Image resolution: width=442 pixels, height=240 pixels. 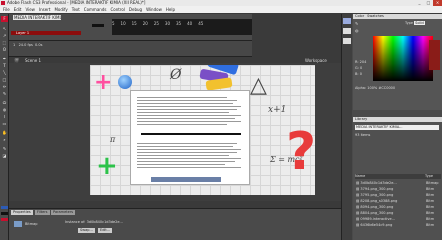 I want to click on alpha-value: 100%, so click(x=372, y=88).